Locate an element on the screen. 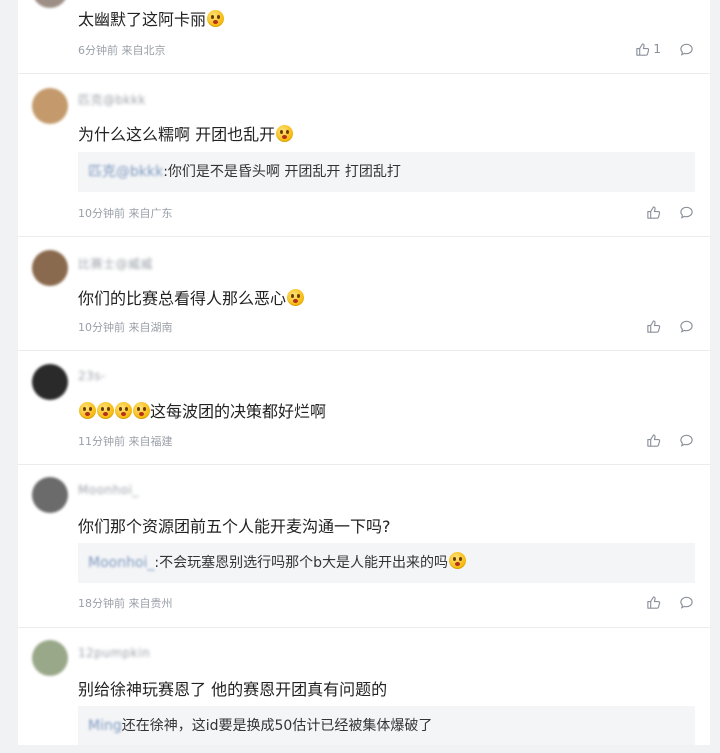 The height and width of the screenshot is (753, 720). drooling-emoji-icon is located at coordinates (296, 297).